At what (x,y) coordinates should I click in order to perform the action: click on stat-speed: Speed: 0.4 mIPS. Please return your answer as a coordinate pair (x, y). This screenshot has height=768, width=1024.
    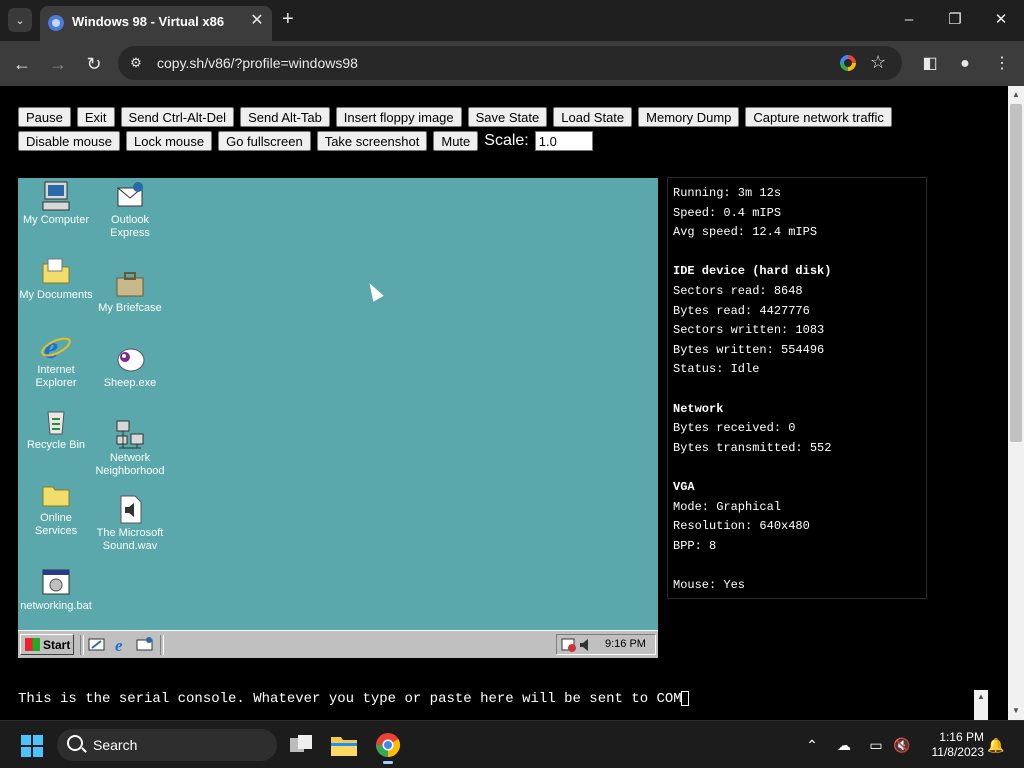
    Looking at the image, I should click on (727, 212).